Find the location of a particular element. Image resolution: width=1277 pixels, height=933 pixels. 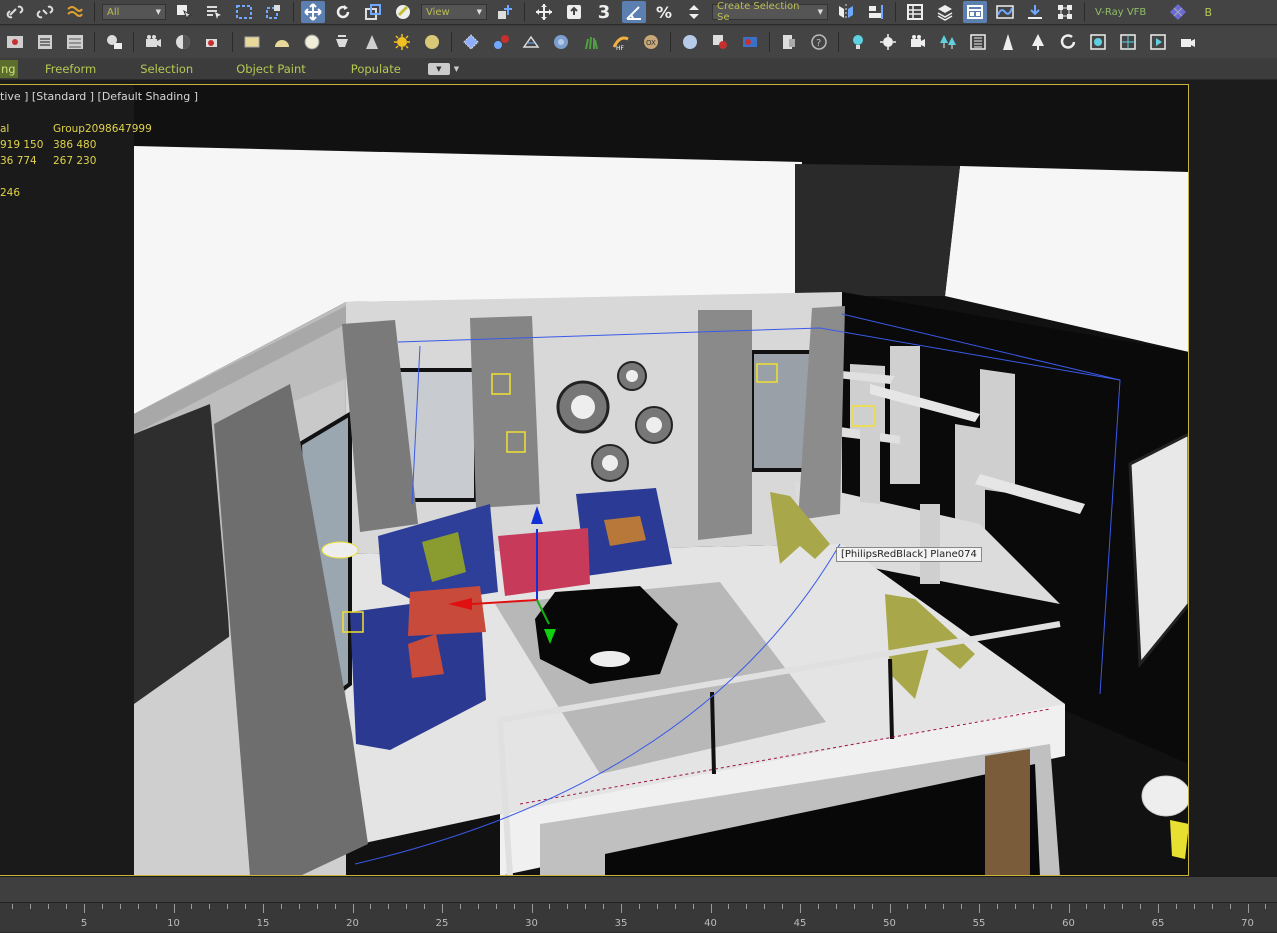

vray-clipper-icon is located at coordinates (720, 42).